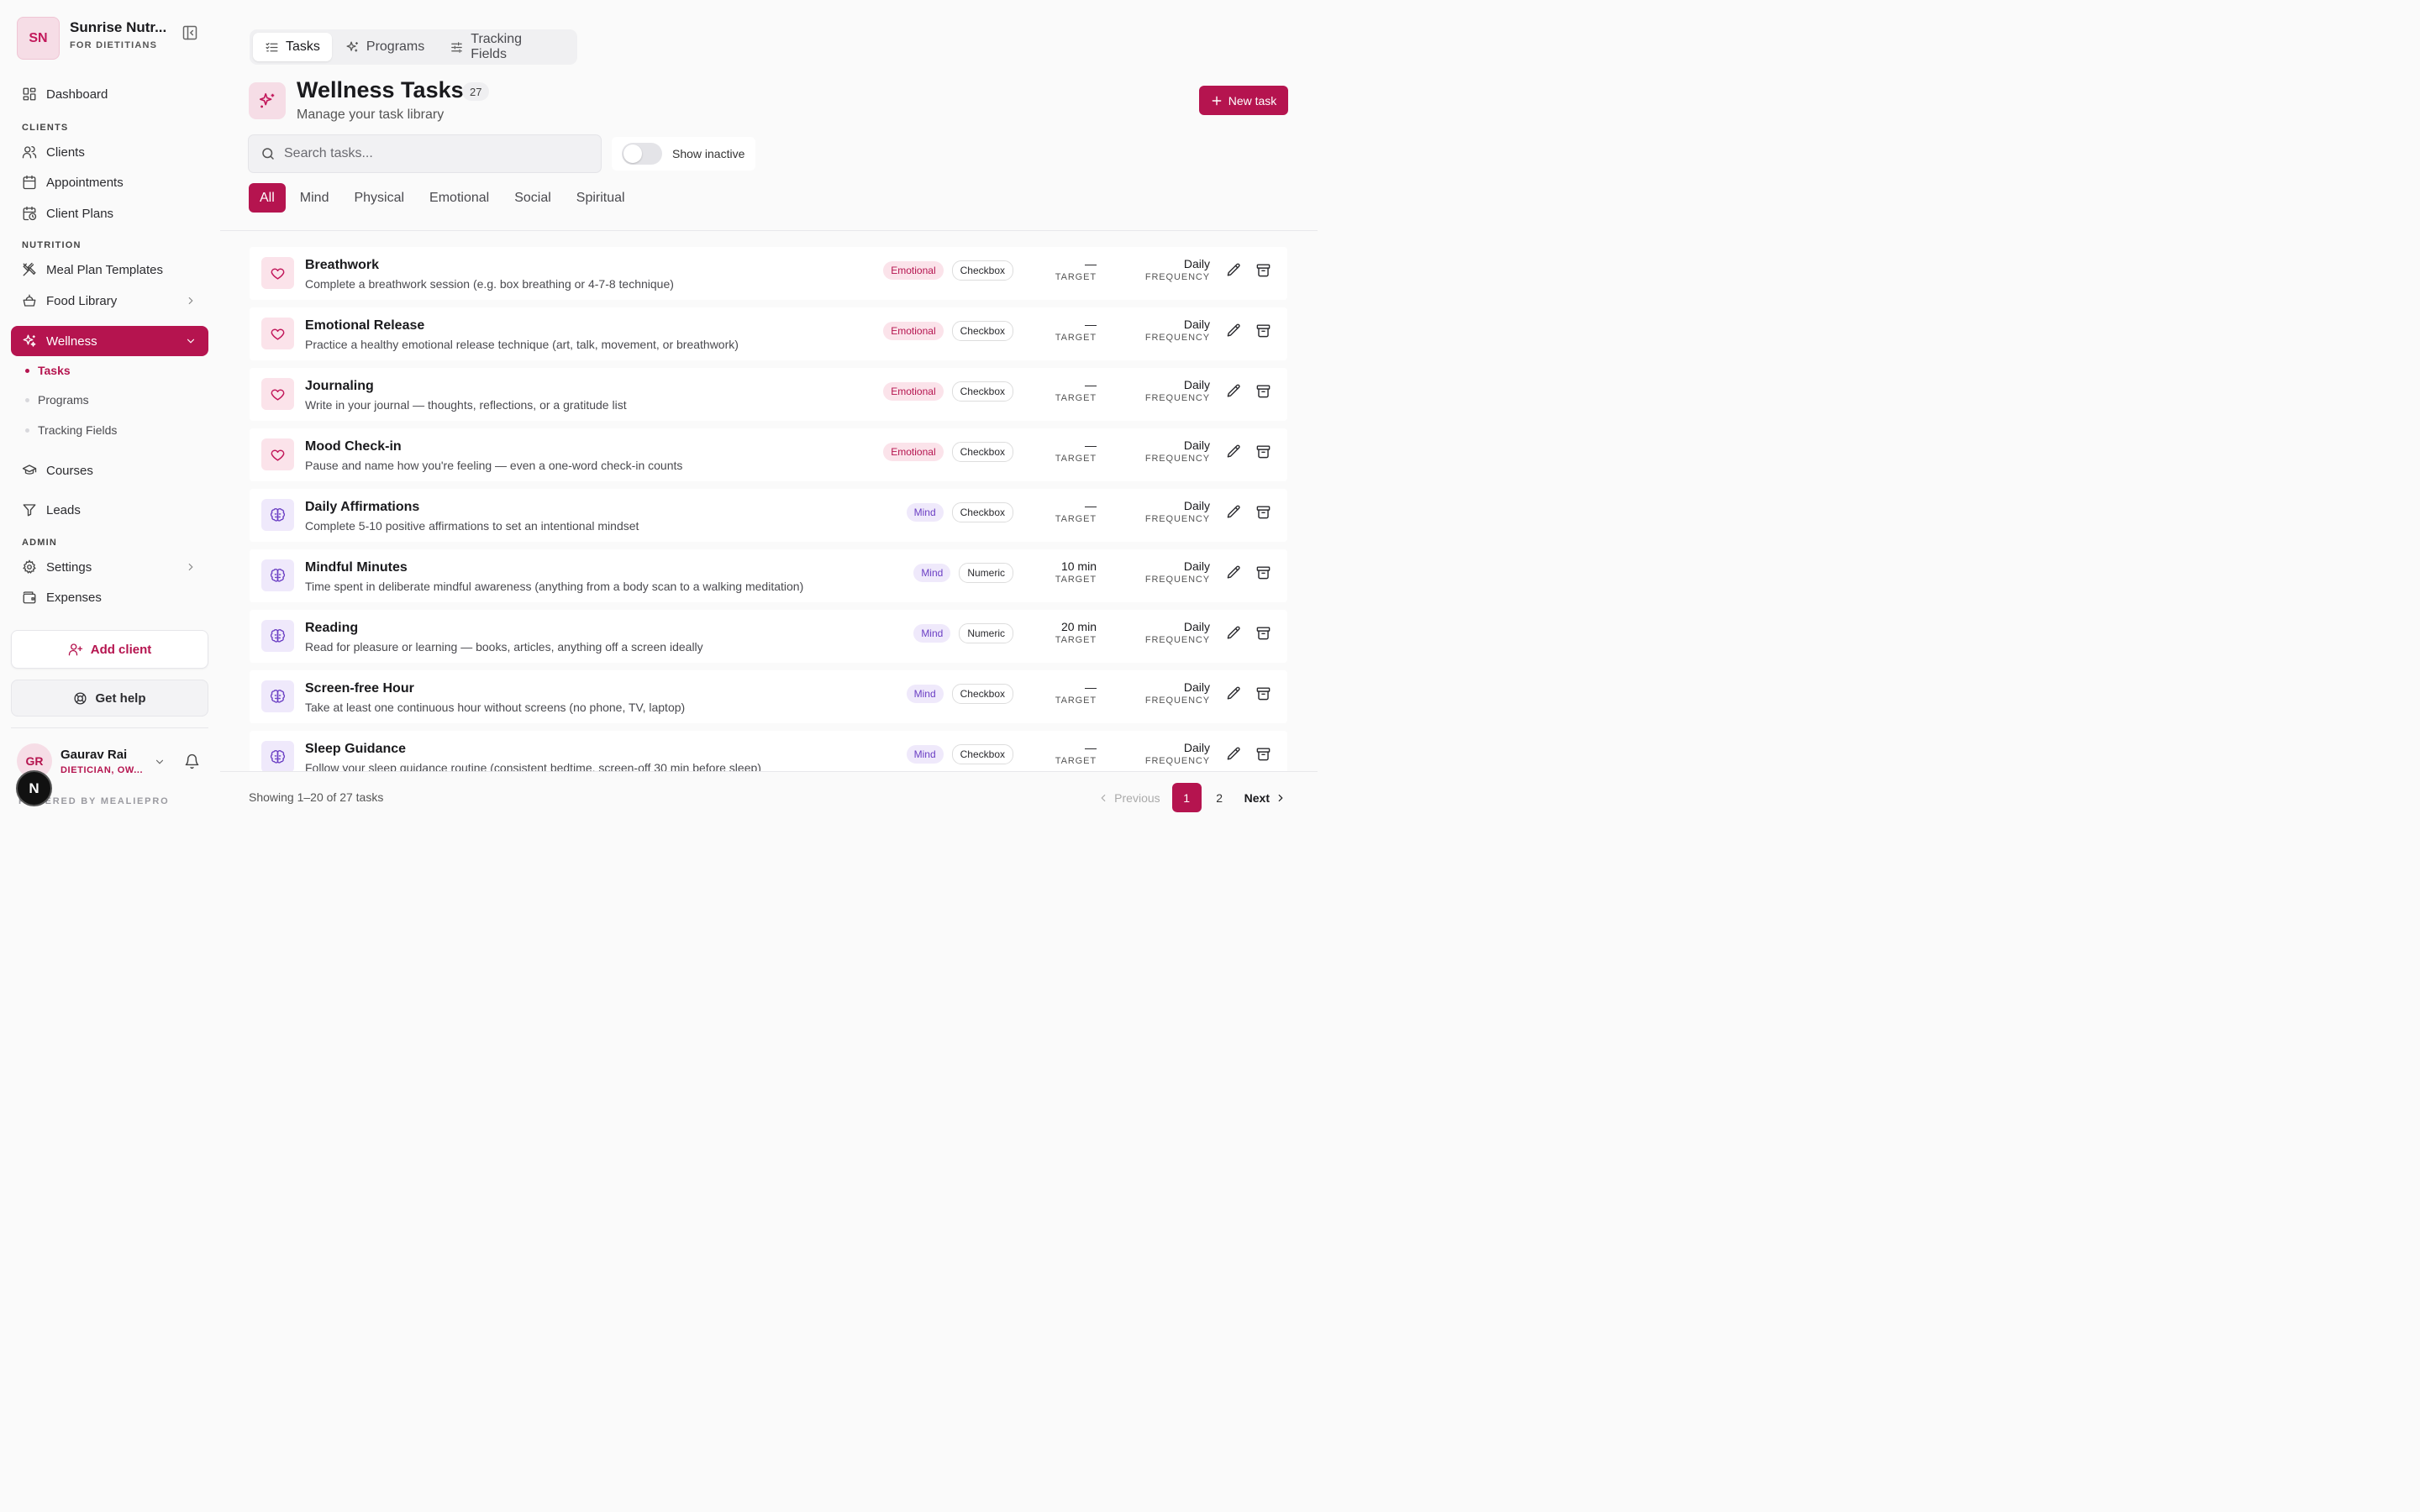 Image resolution: width=2420 pixels, height=1512 pixels. Describe the element at coordinates (109, 301) in the screenshot. I see `sidebar-item-food-library: Food Library` at that location.